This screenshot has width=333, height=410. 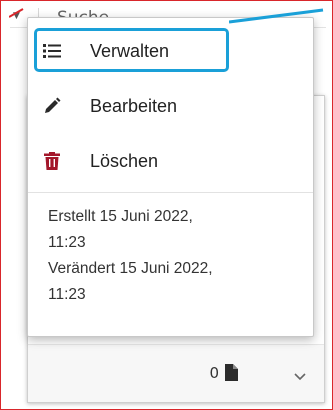 What do you see at coordinates (52, 161) in the screenshot?
I see `trash-icon` at bounding box center [52, 161].